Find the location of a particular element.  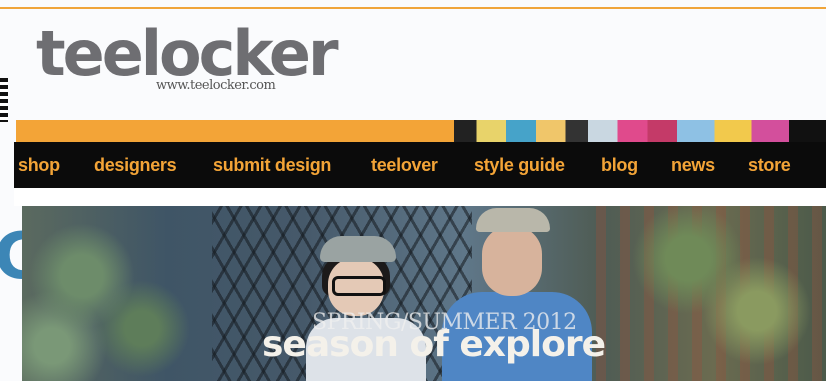

nav-store: store is located at coordinates (769, 165).